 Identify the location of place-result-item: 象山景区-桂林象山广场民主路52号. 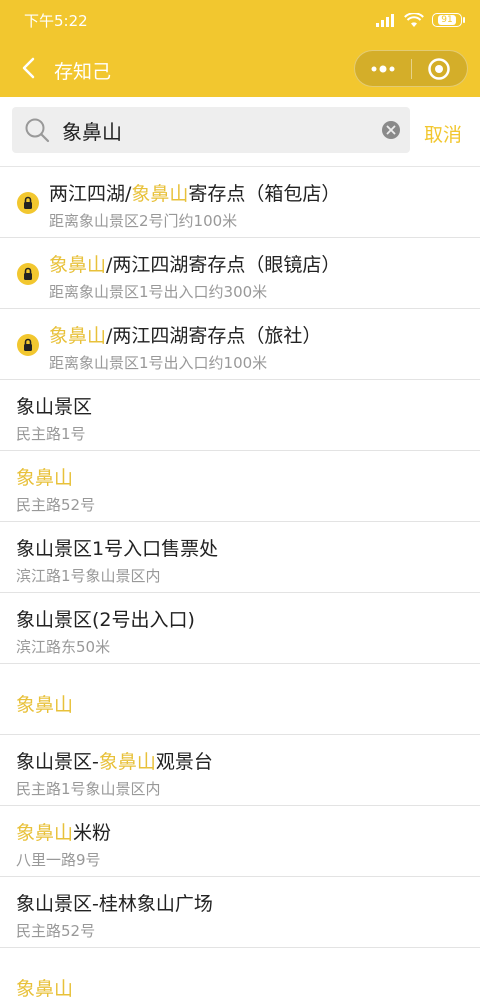
(240, 912).